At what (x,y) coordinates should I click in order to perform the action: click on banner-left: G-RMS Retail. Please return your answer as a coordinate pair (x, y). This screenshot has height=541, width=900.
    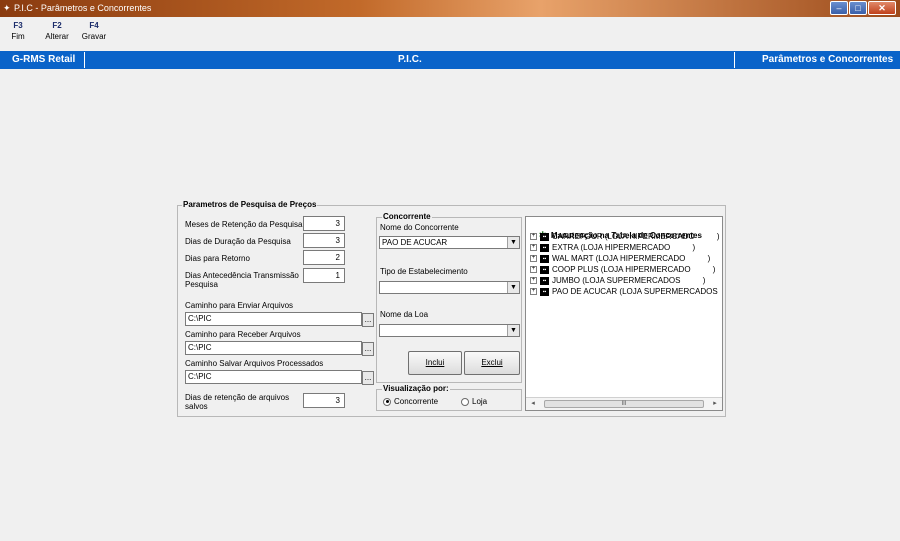
    Looking at the image, I should click on (44, 59).